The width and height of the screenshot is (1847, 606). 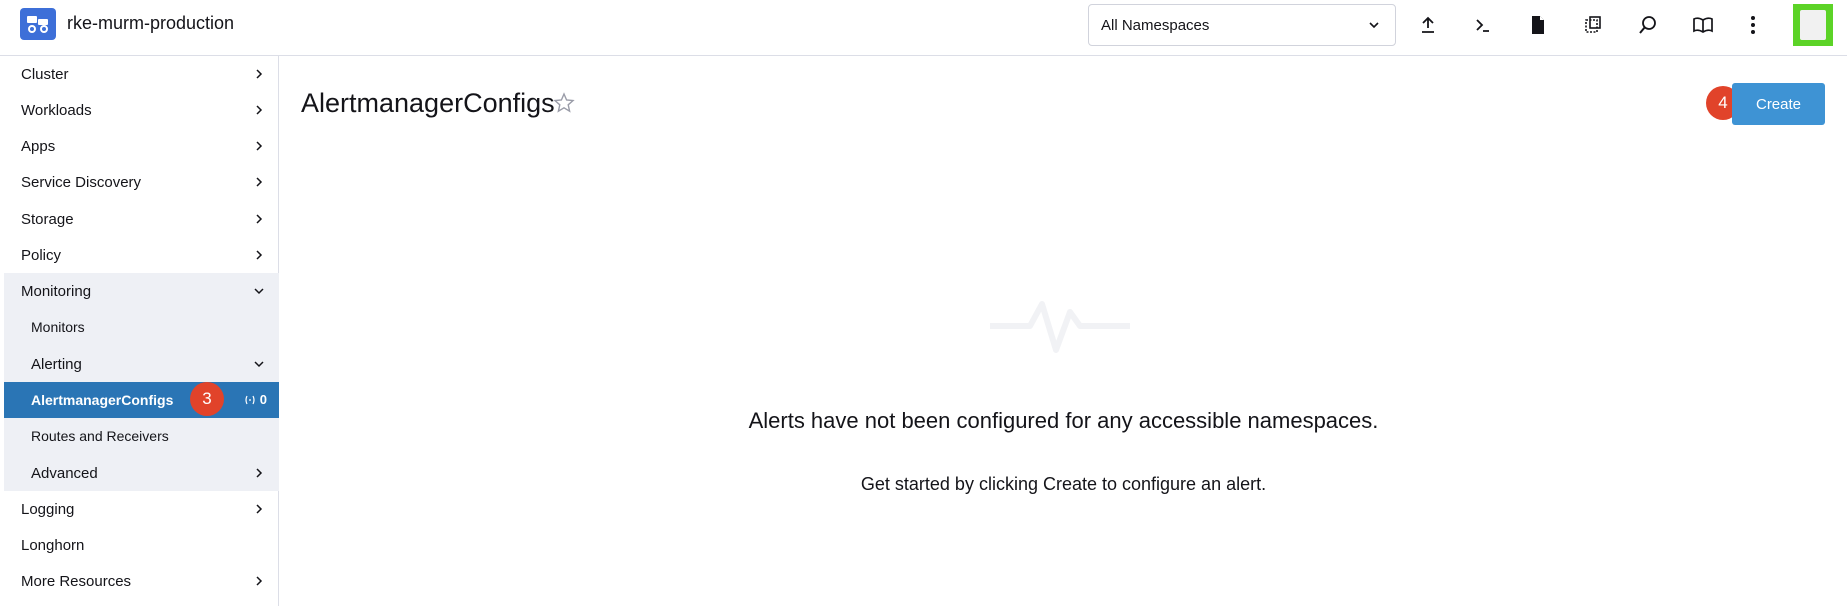 I want to click on sidebar-item-label: Logging, so click(x=48, y=509).